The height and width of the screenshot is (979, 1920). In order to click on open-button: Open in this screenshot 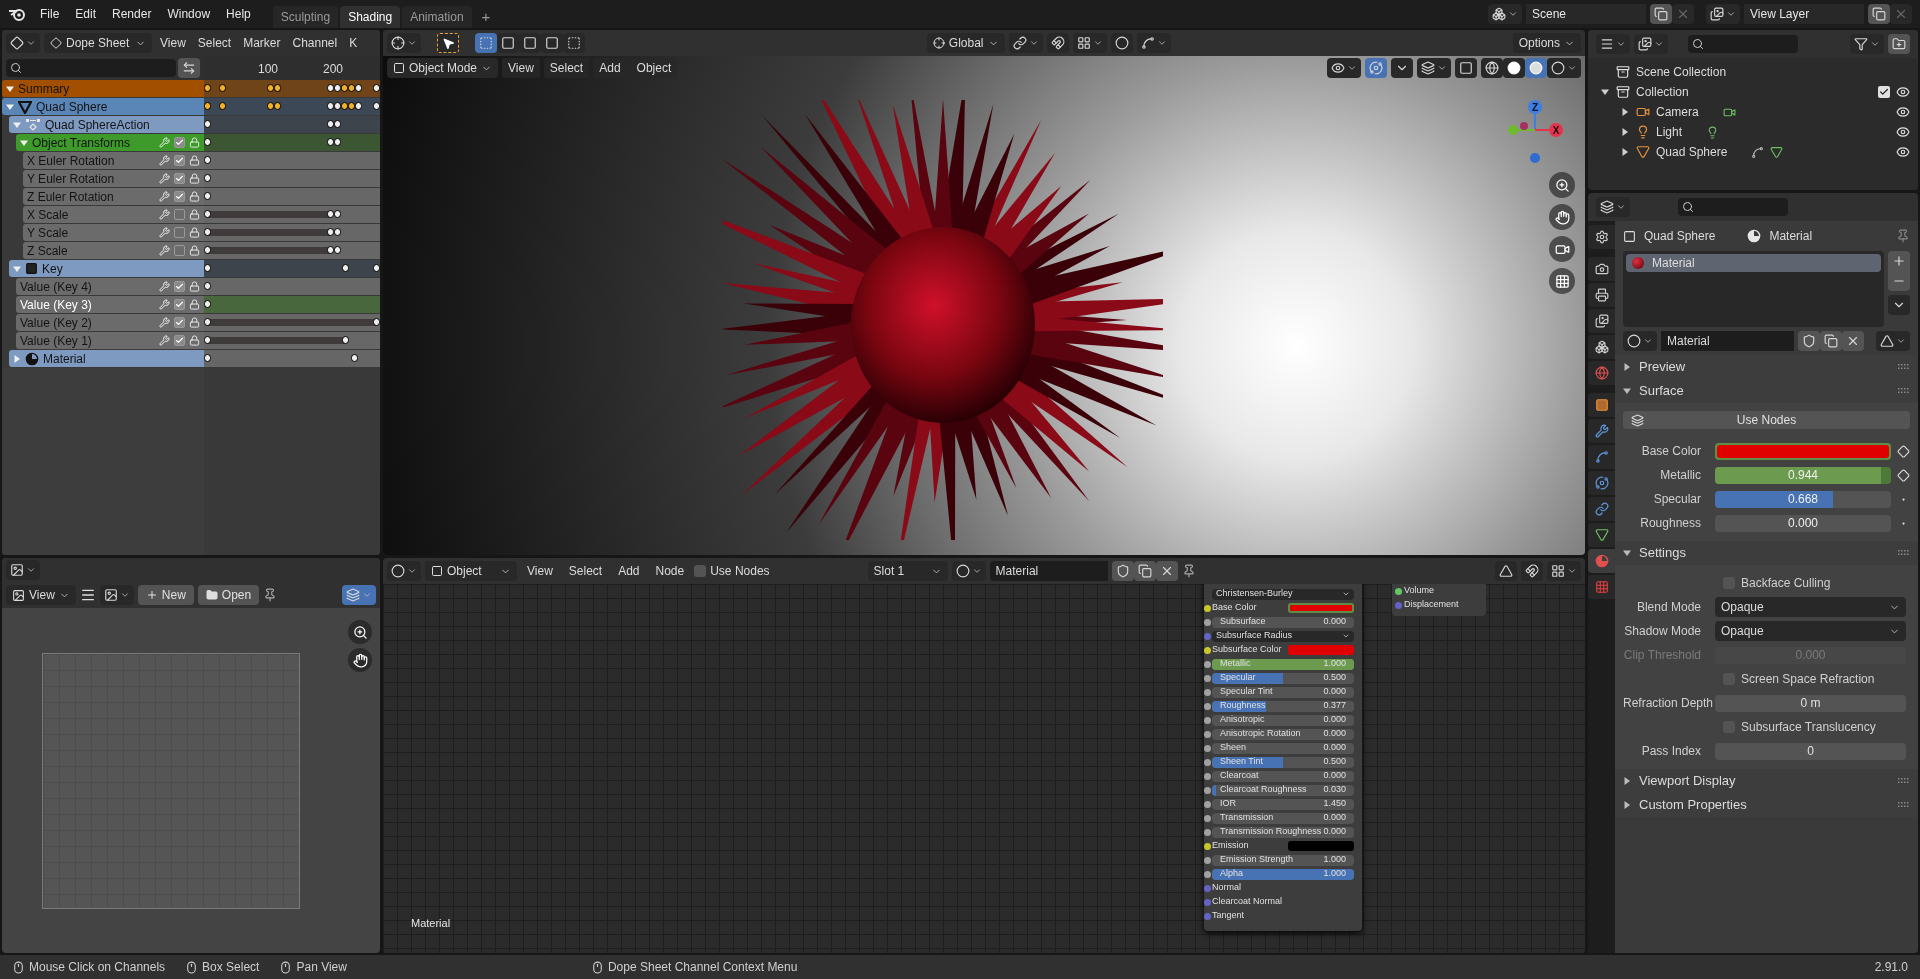, I will do `click(228, 595)`.